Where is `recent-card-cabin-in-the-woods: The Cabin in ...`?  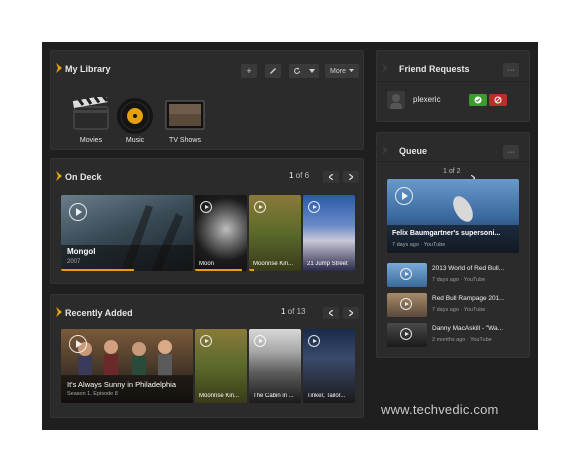
recent-card-cabin-in-the-woods: The Cabin in ... is located at coordinates (275, 366).